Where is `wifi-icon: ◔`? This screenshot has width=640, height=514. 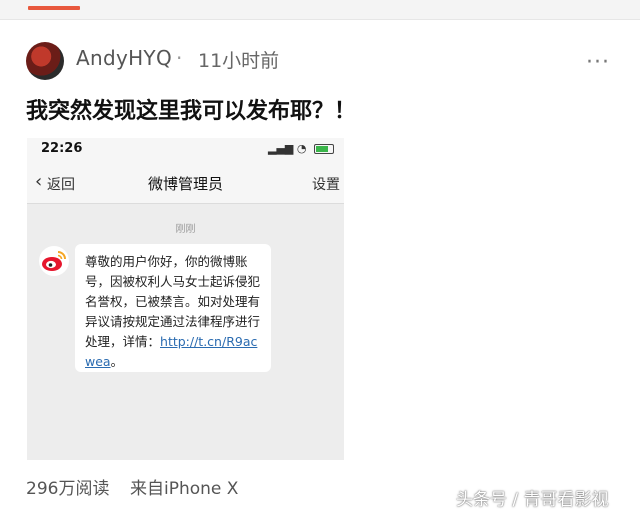 wifi-icon: ◔ is located at coordinates (301, 148).